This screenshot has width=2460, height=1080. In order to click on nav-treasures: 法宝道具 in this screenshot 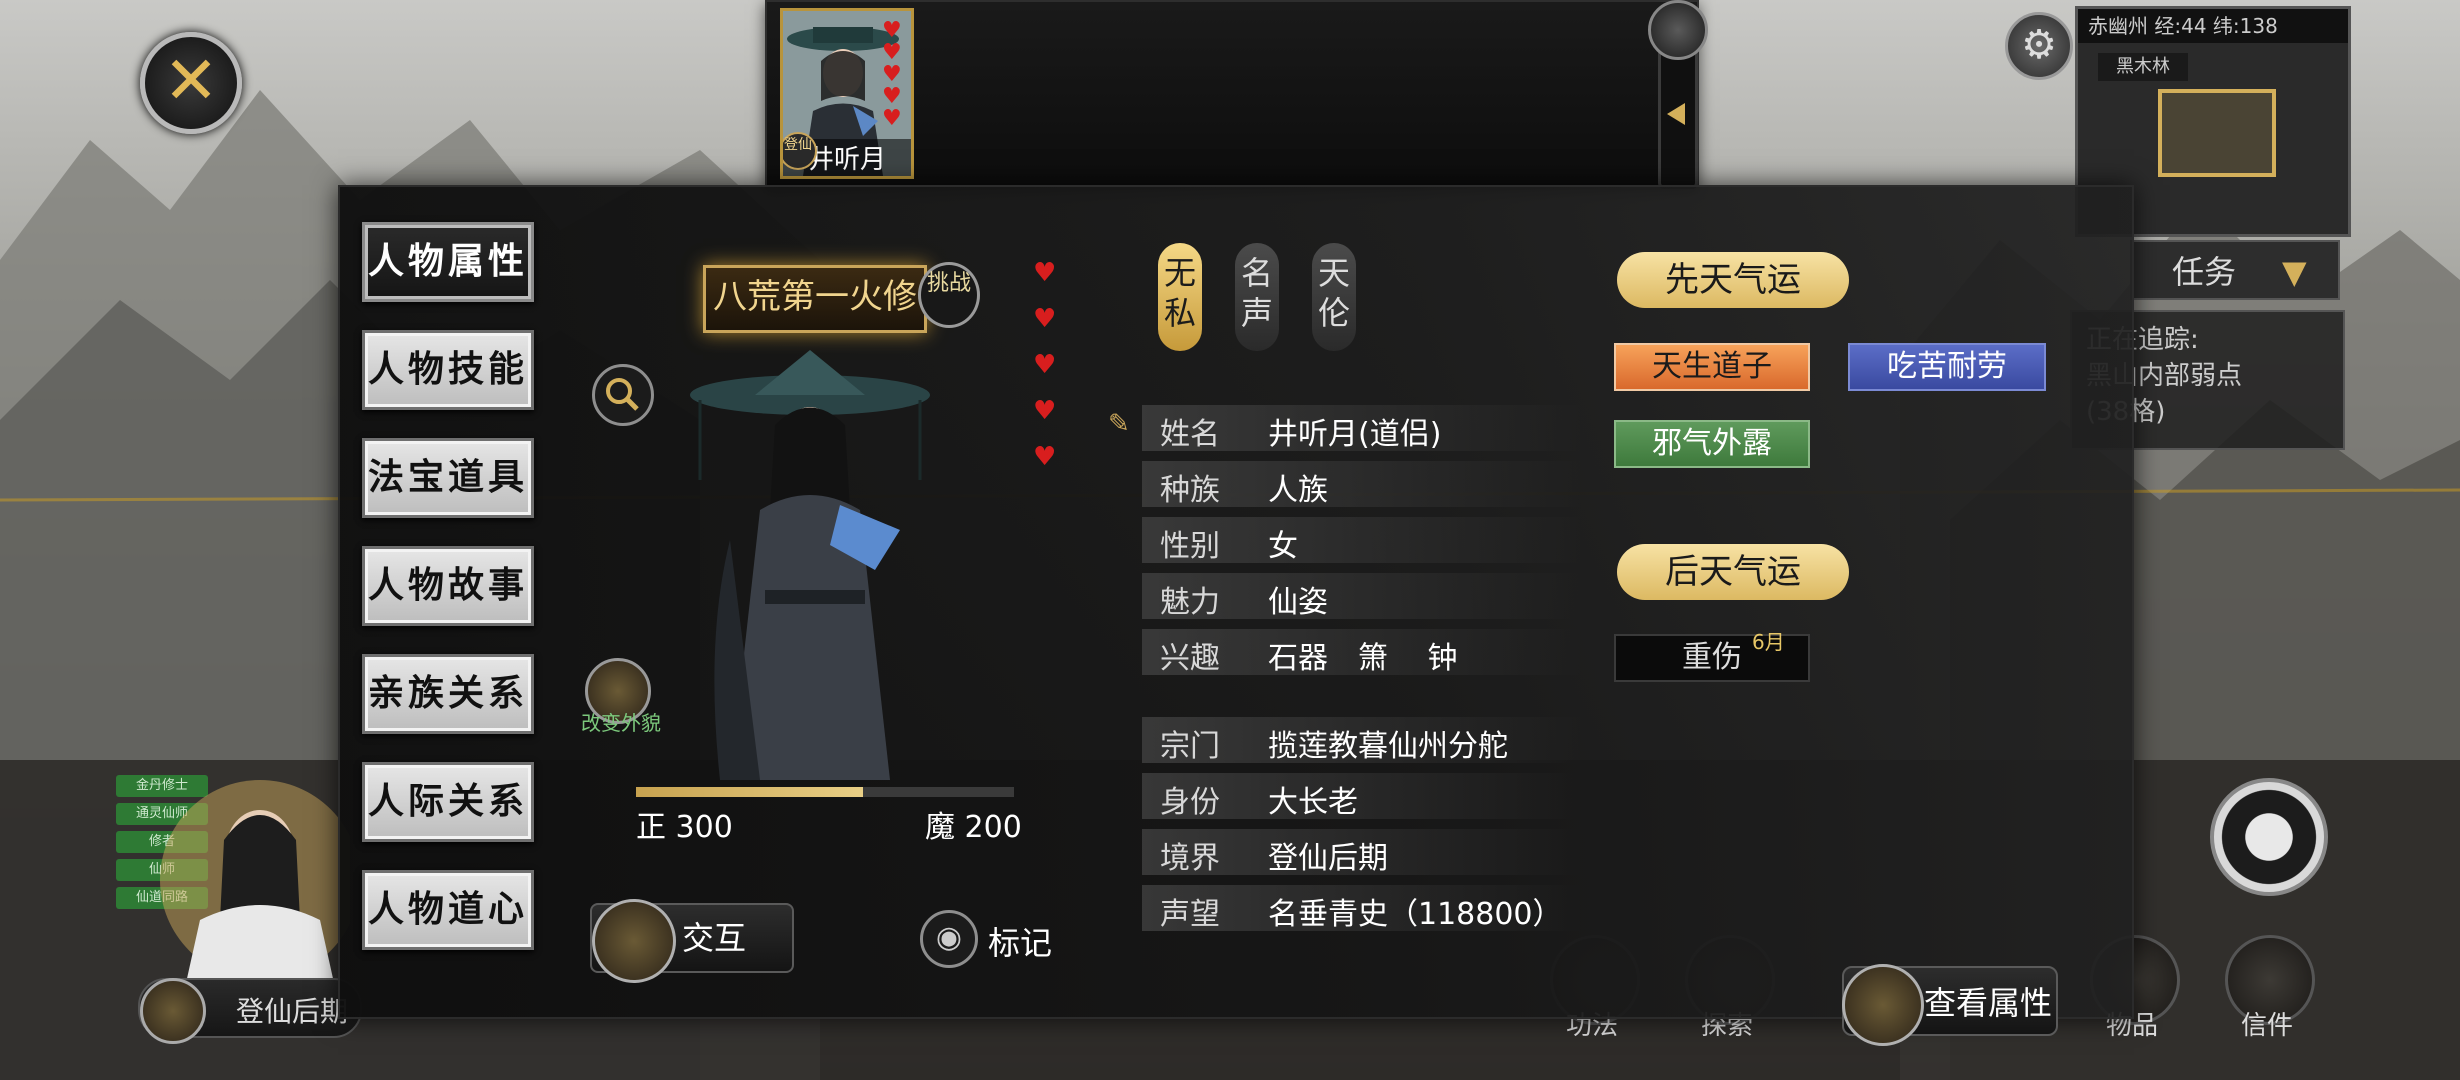, I will do `click(448, 478)`.